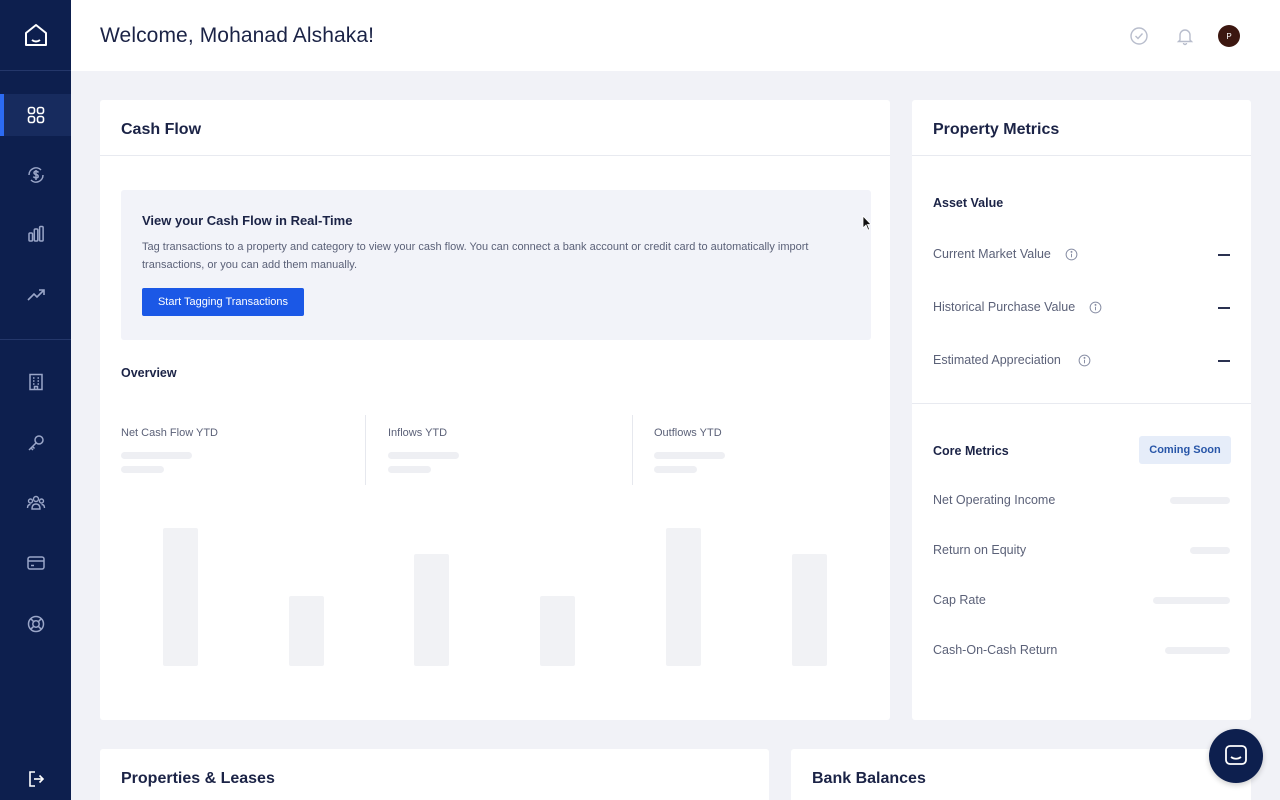 Image resolution: width=1280 pixels, height=800 pixels. Describe the element at coordinates (510, 450) in the screenshot. I see `stat-inflows: Inflows YTD` at that location.